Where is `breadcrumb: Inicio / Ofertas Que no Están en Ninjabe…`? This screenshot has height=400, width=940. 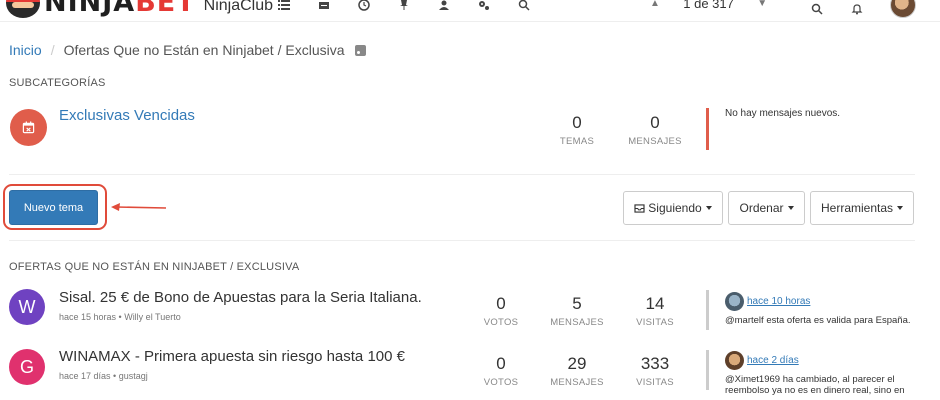 breadcrumb: Inicio / Ofertas Que no Están en Ninjabe… is located at coordinates (187, 50).